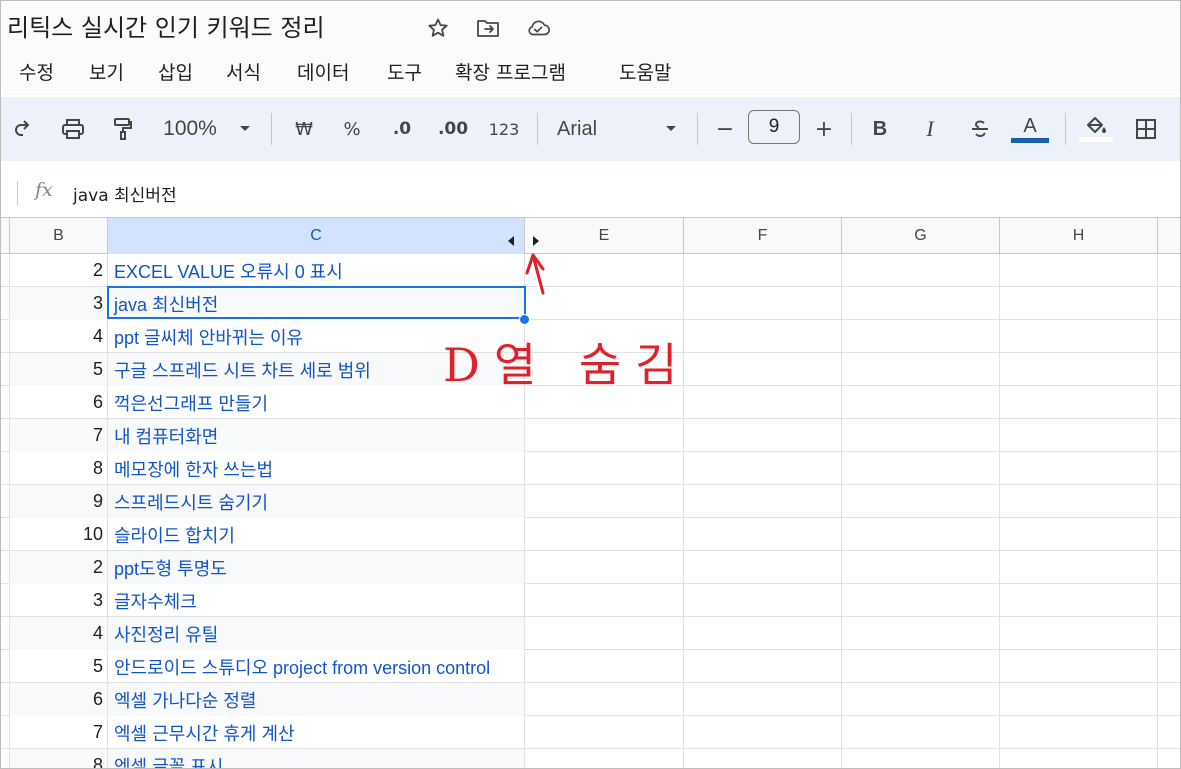  I want to click on font-select: Arial, so click(583, 129).